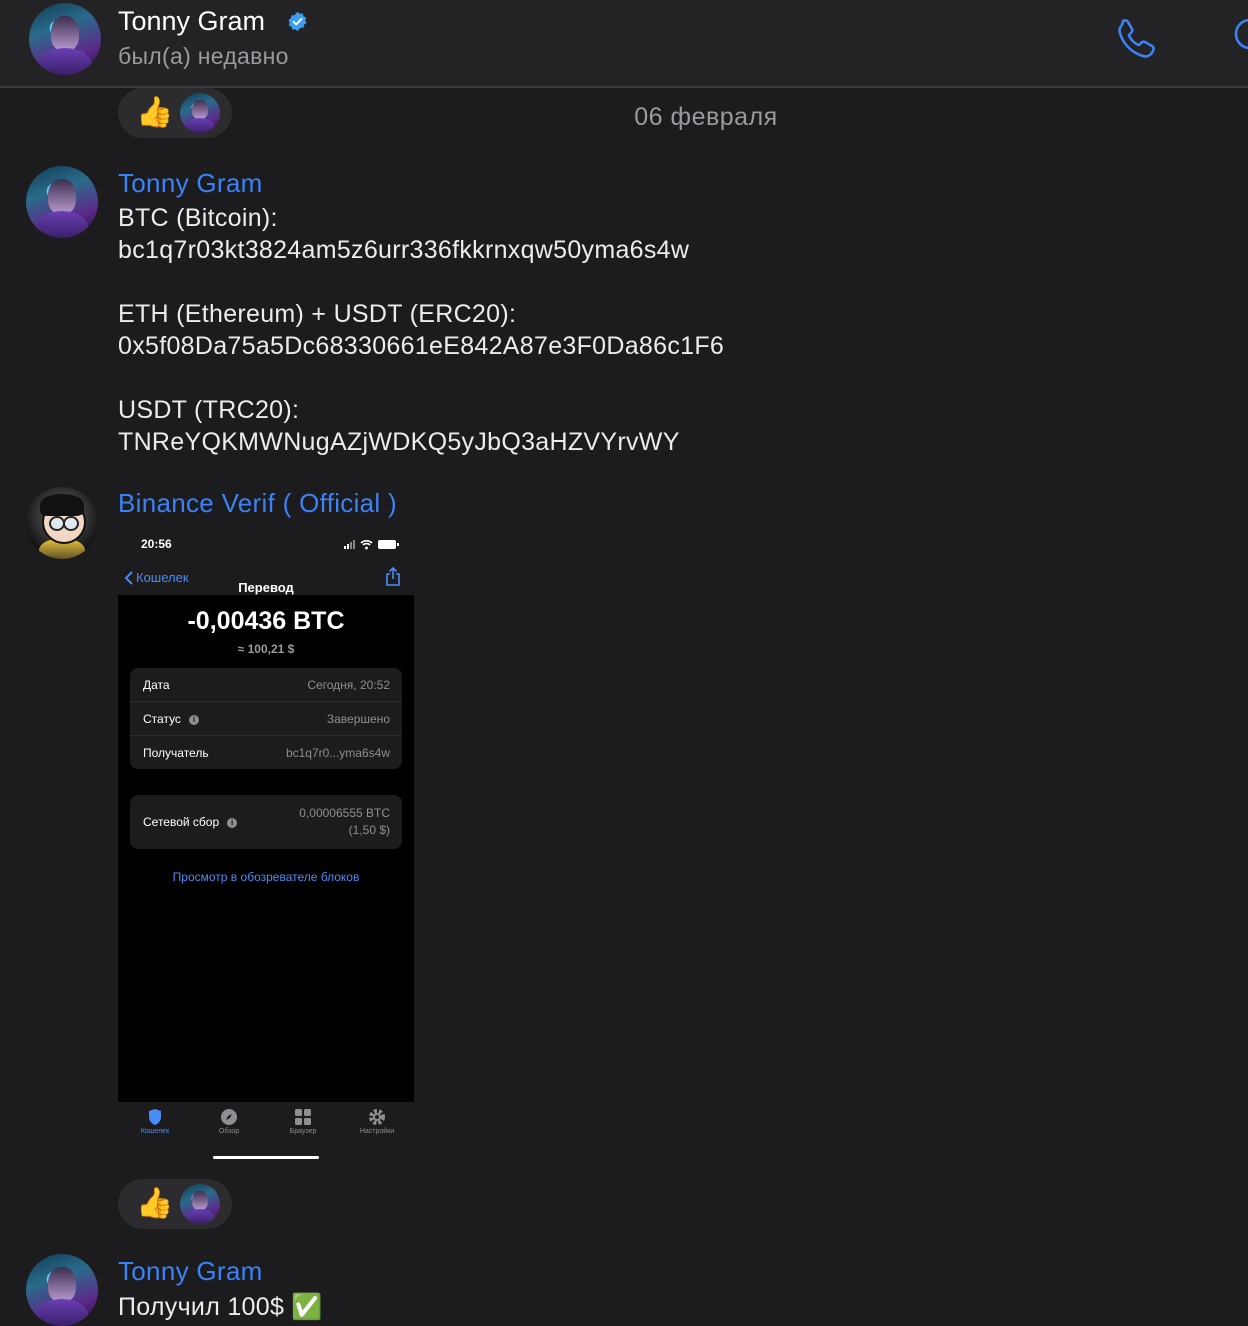 The height and width of the screenshot is (1326, 1248). What do you see at coordinates (229, 1131) in the screenshot?
I see `tab-label: Обзор` at bounding box center [229, 1131].